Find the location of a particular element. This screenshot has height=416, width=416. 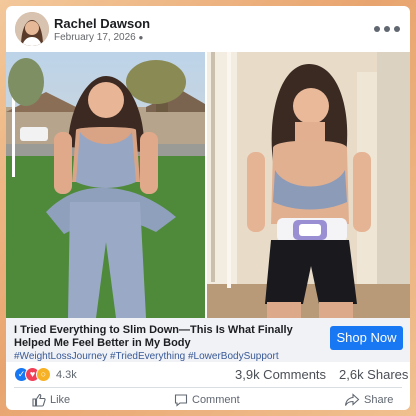

post-header: Rachel Dawson February 17, 2026 ● is located at coordinates (208, 29).